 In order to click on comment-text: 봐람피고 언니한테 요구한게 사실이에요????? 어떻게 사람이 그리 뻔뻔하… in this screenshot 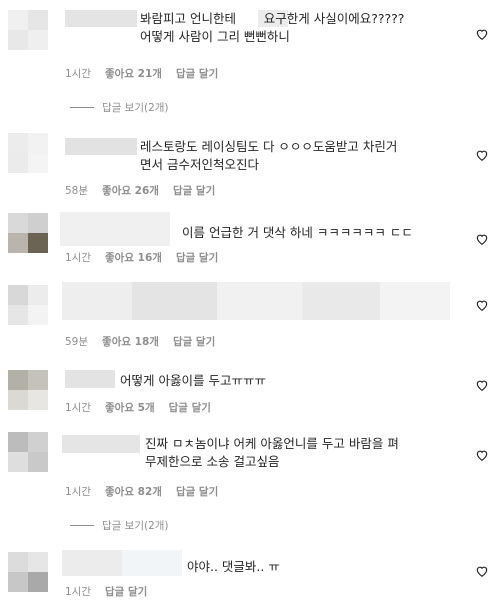, I will do `click(272, 27)`.